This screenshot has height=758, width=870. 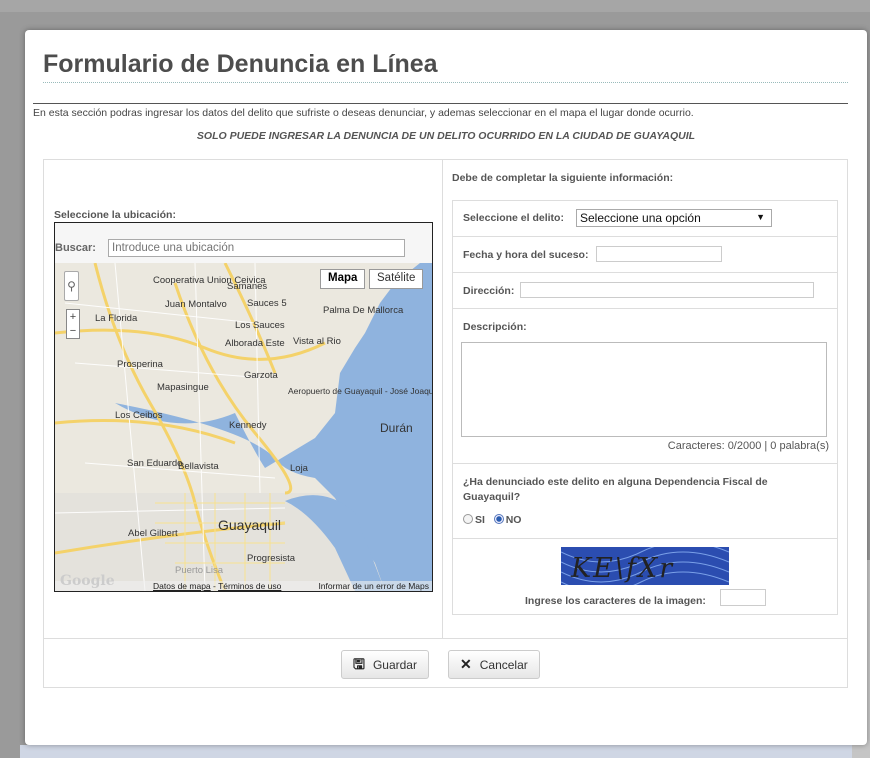 I want to click on street-view-icon: ⚲, so click(x=71, y=286).